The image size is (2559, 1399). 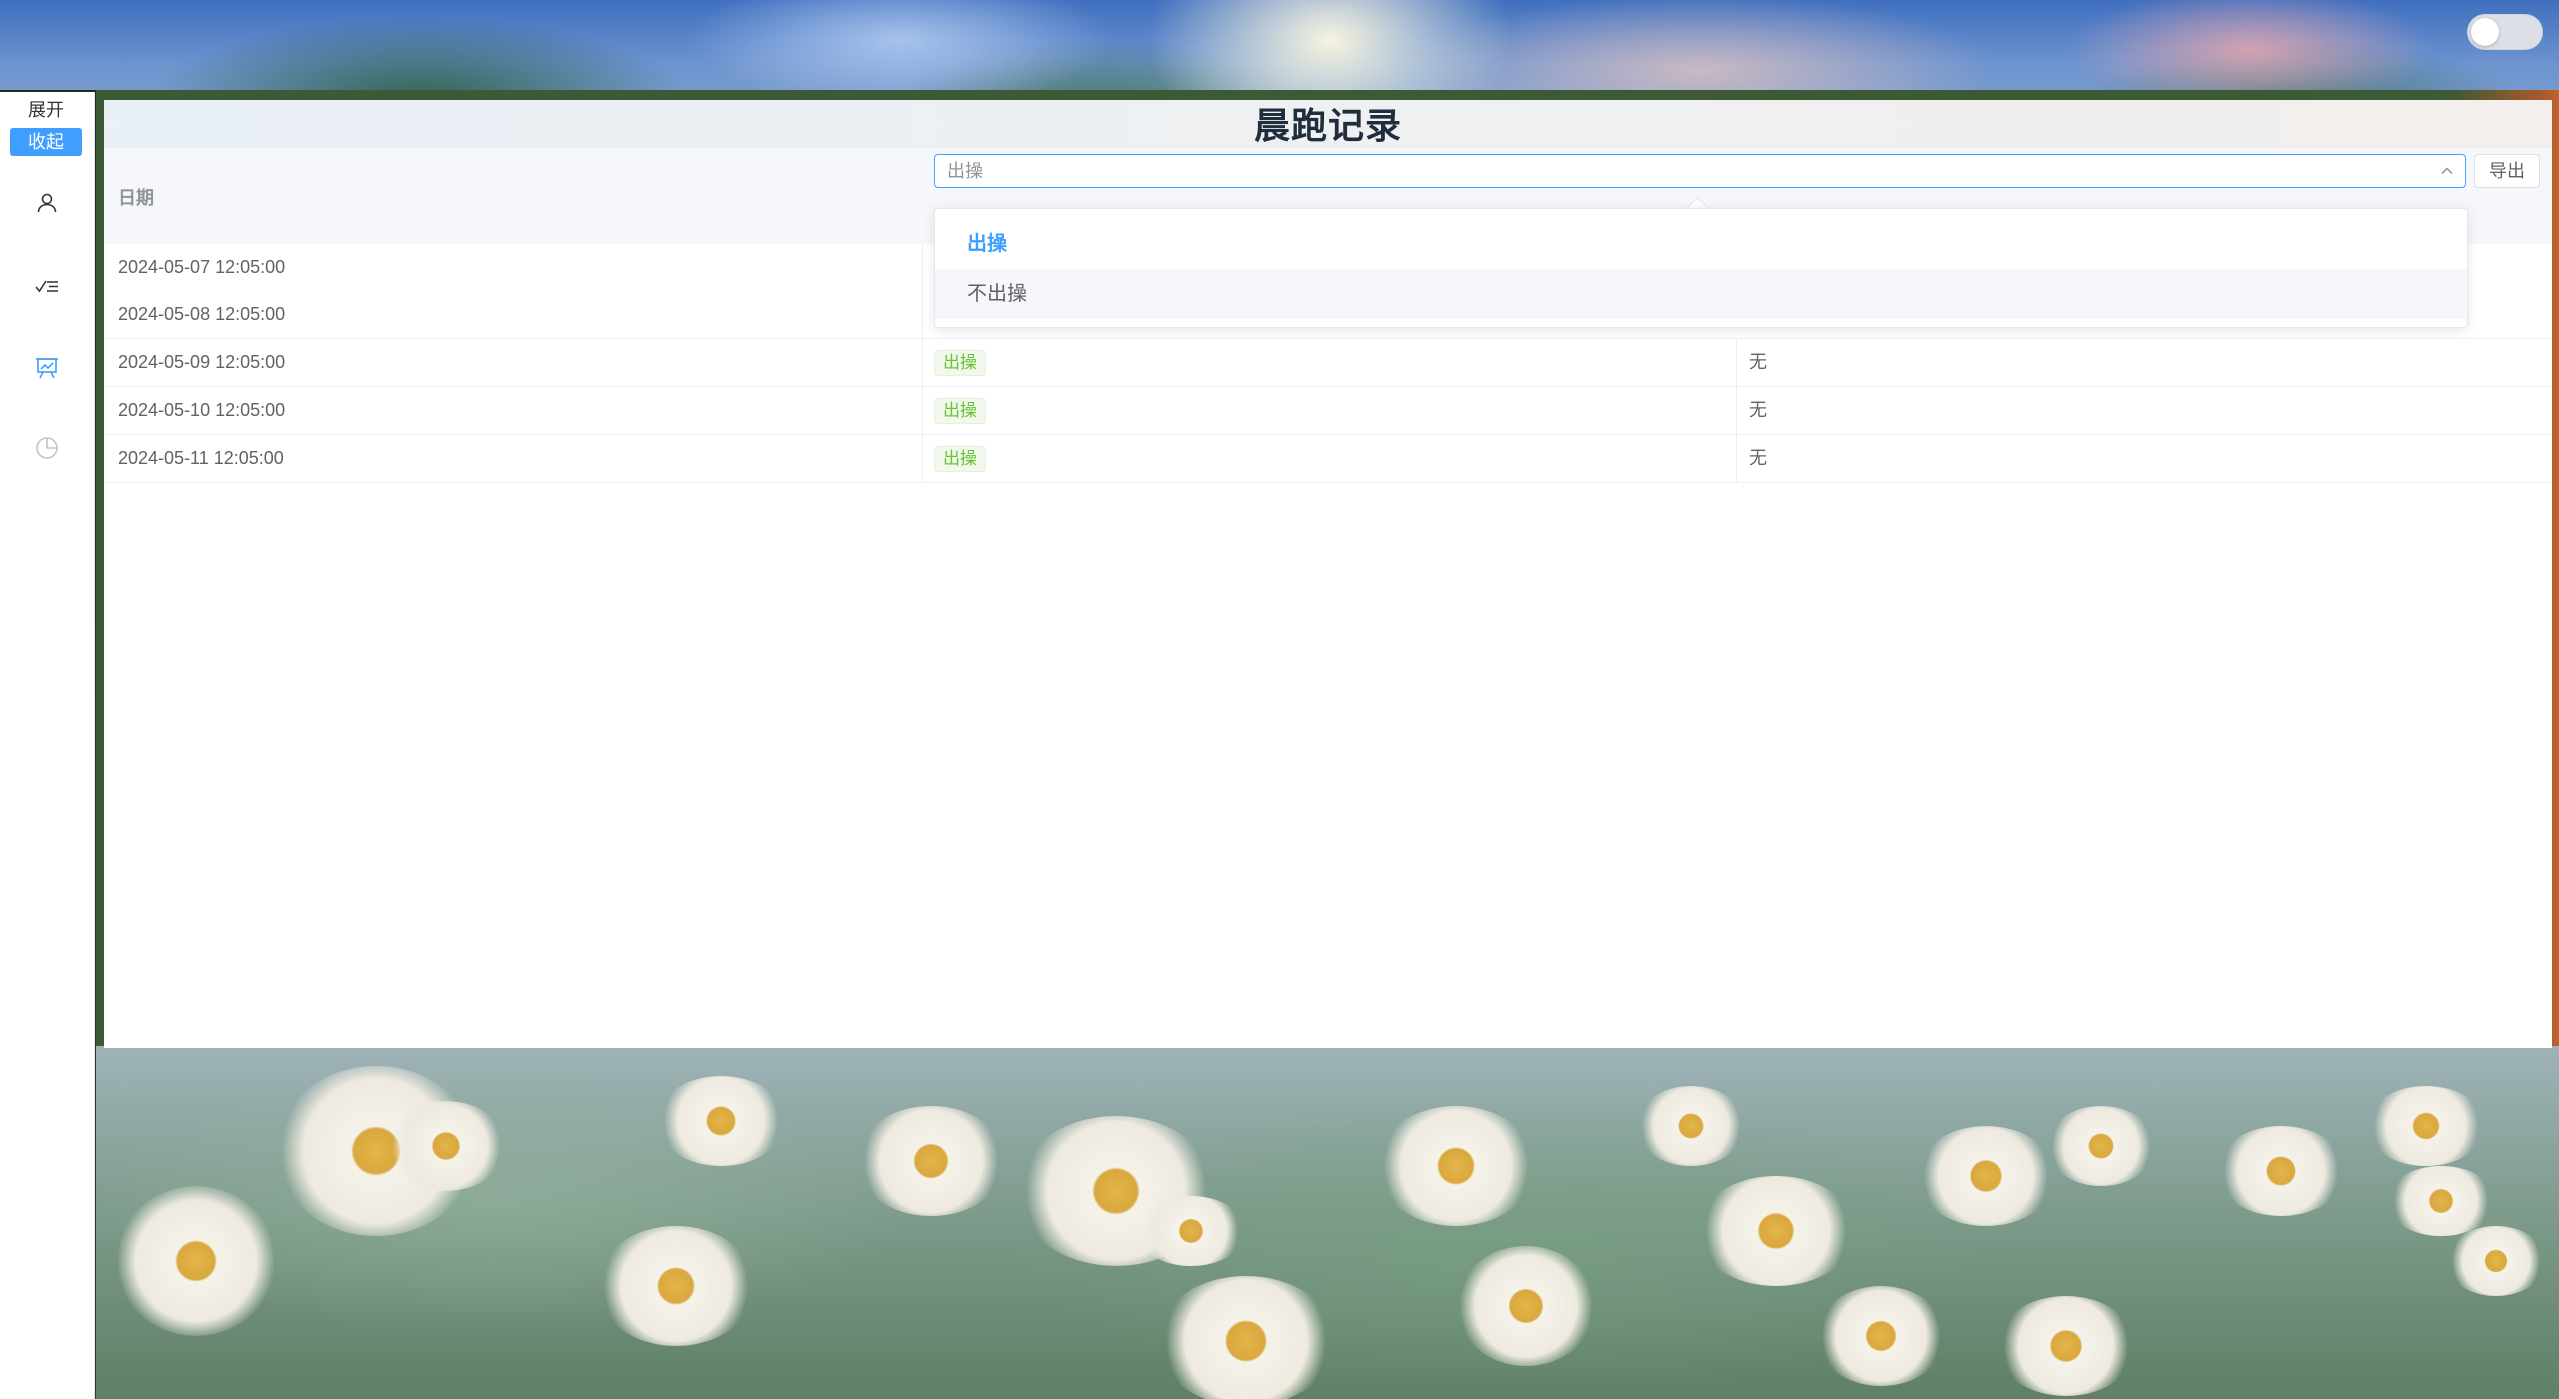 I want to click on export-button: 导出, so click(x=2507, y=171).